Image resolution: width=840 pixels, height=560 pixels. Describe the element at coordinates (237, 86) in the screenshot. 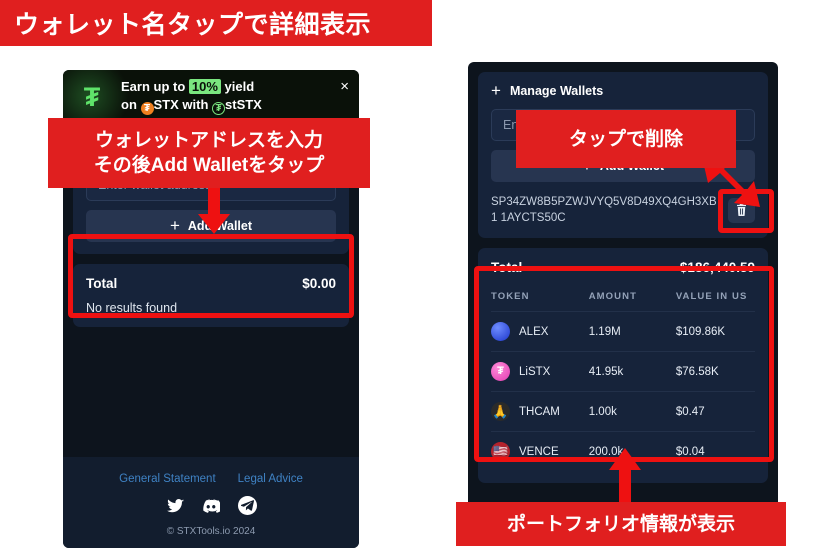

I see `ad-line1-post: yield` at that location.